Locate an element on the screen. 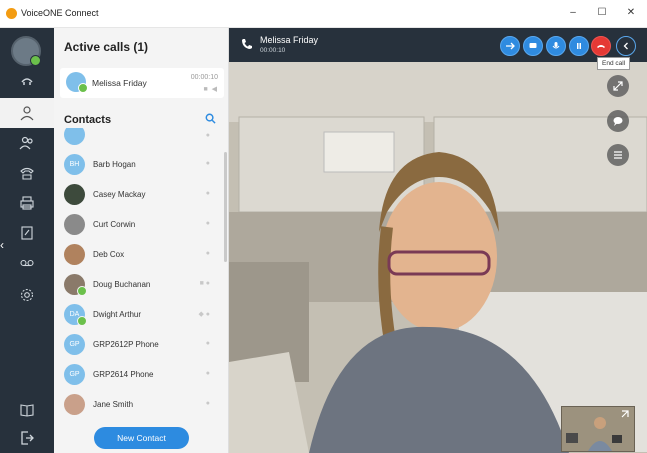  list-item: GP GRP2614 Phone ● is located at coordinates (140, 375).